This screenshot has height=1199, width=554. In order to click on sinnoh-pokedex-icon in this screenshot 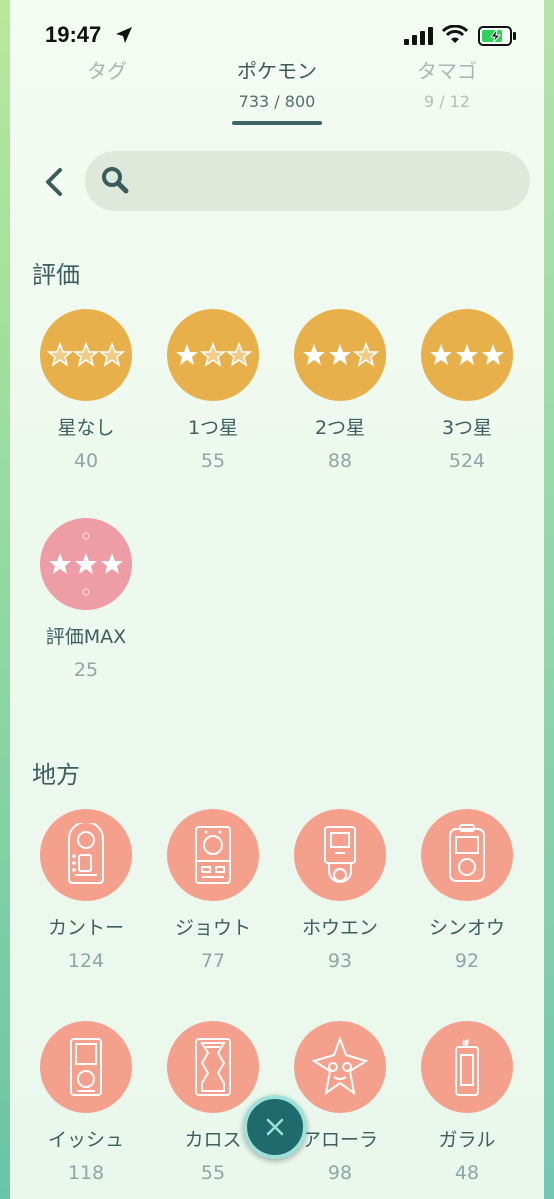, I will do `click(467, 853)`.